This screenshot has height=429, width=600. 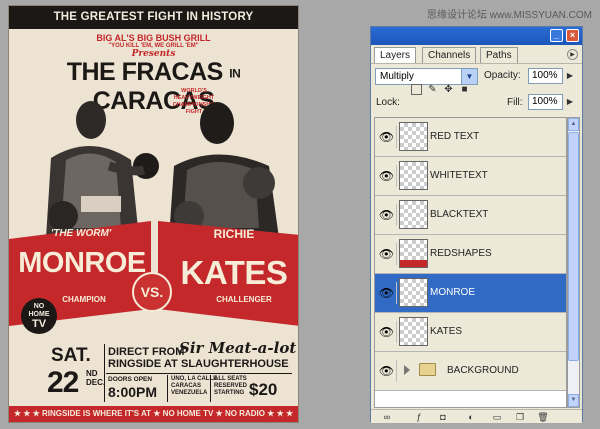 I want to click on layer-name: MONROE, so click(x=452, y=292).